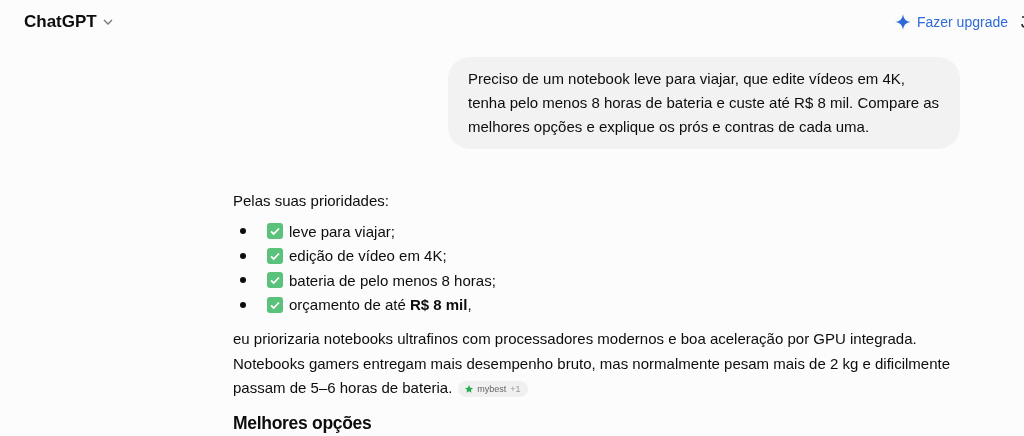 This screenshot has width=1024, height=436. What do you see at coordinates (902, 22) in the screenshot?
I see `sparkle-icon` at bounding box center [902, 22].